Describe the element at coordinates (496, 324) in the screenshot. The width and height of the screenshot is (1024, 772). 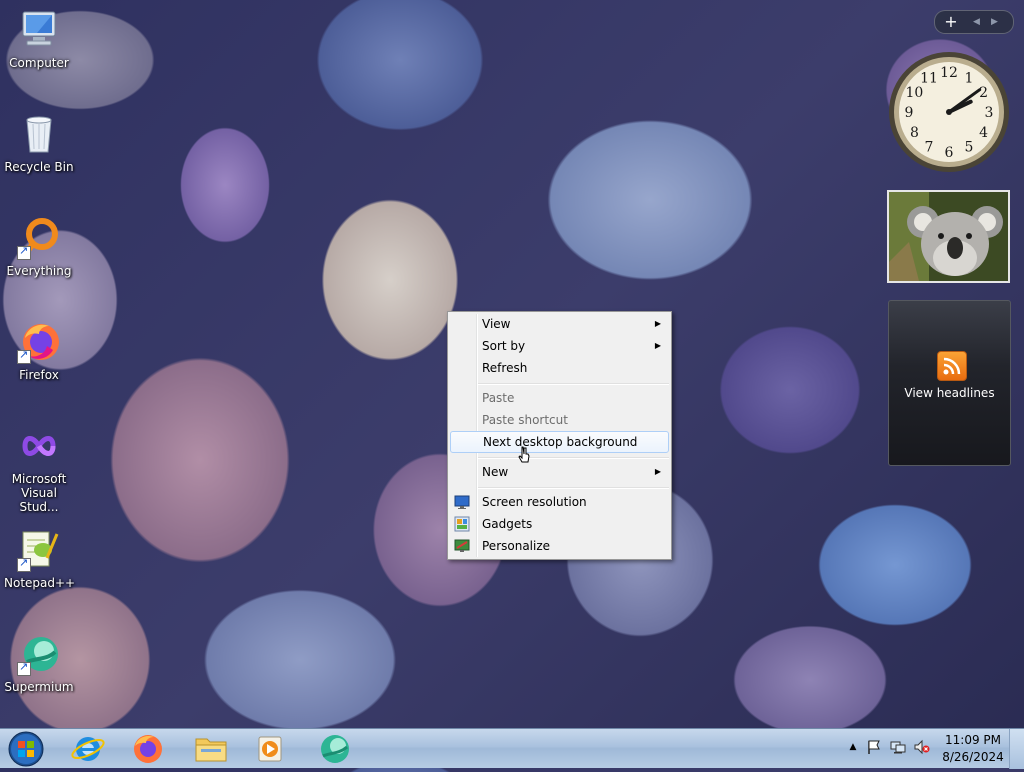
I see `menu-item-label: View` at that location.